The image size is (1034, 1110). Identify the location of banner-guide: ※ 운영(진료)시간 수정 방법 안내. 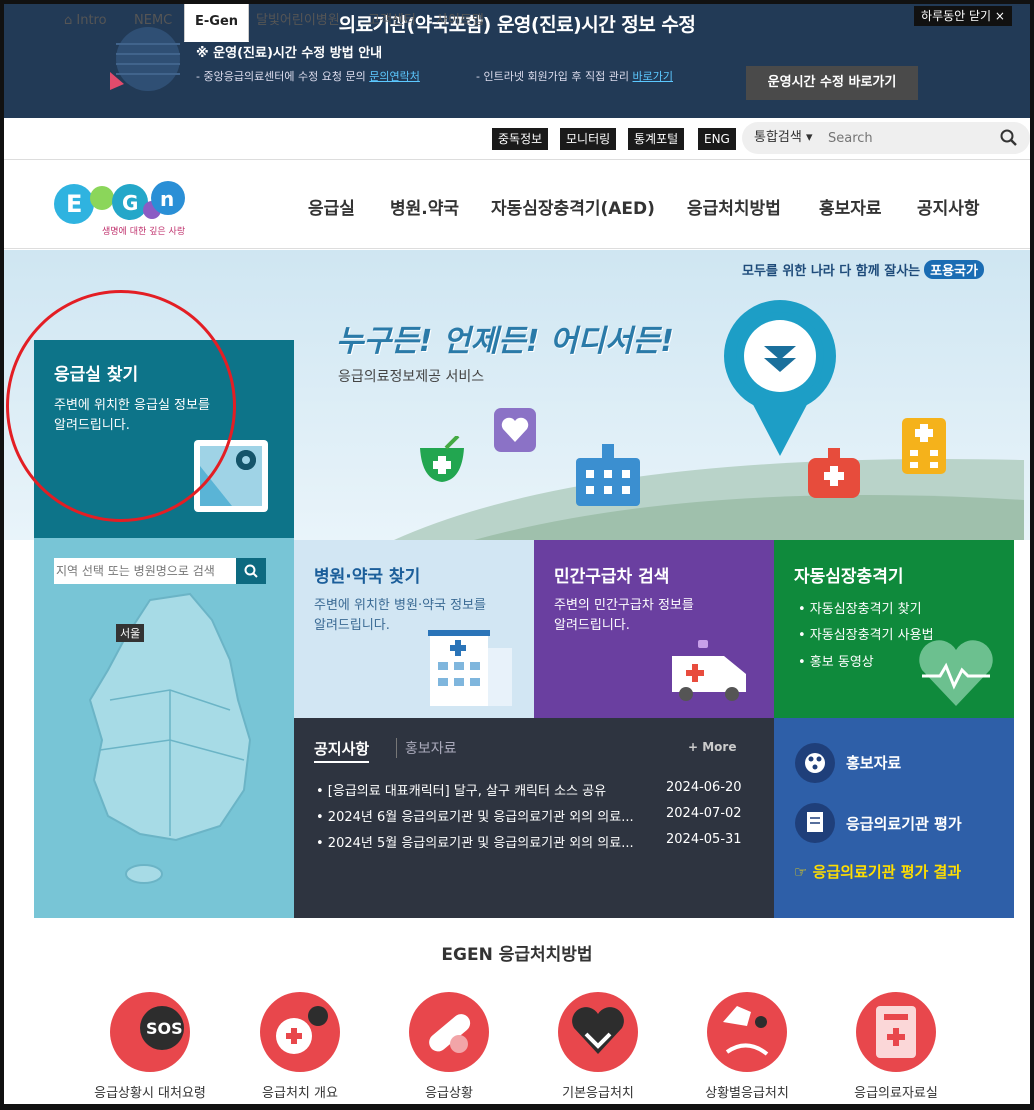
(289, 53).